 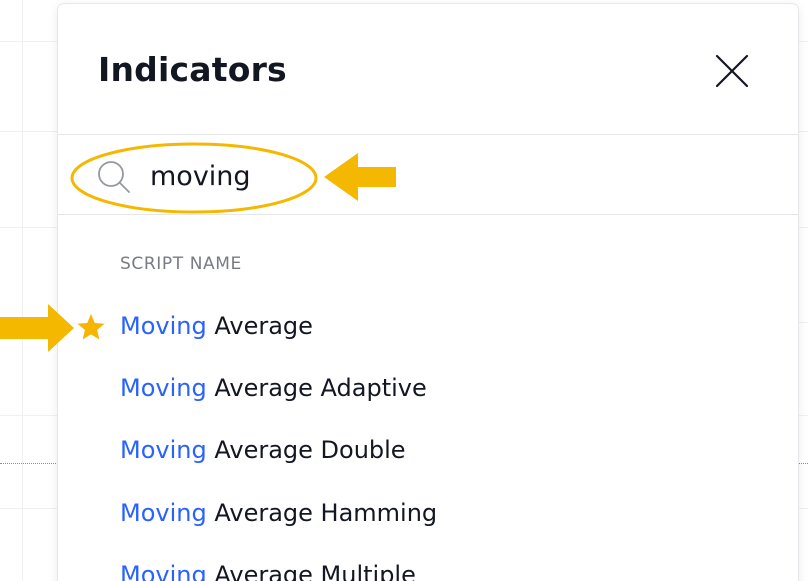 What do you see at coordinates (438, 390) in the screenshot?
I see `result-item-moving-average-adaptive: Moving Average Adaptive` at bounding box center [438, 390].